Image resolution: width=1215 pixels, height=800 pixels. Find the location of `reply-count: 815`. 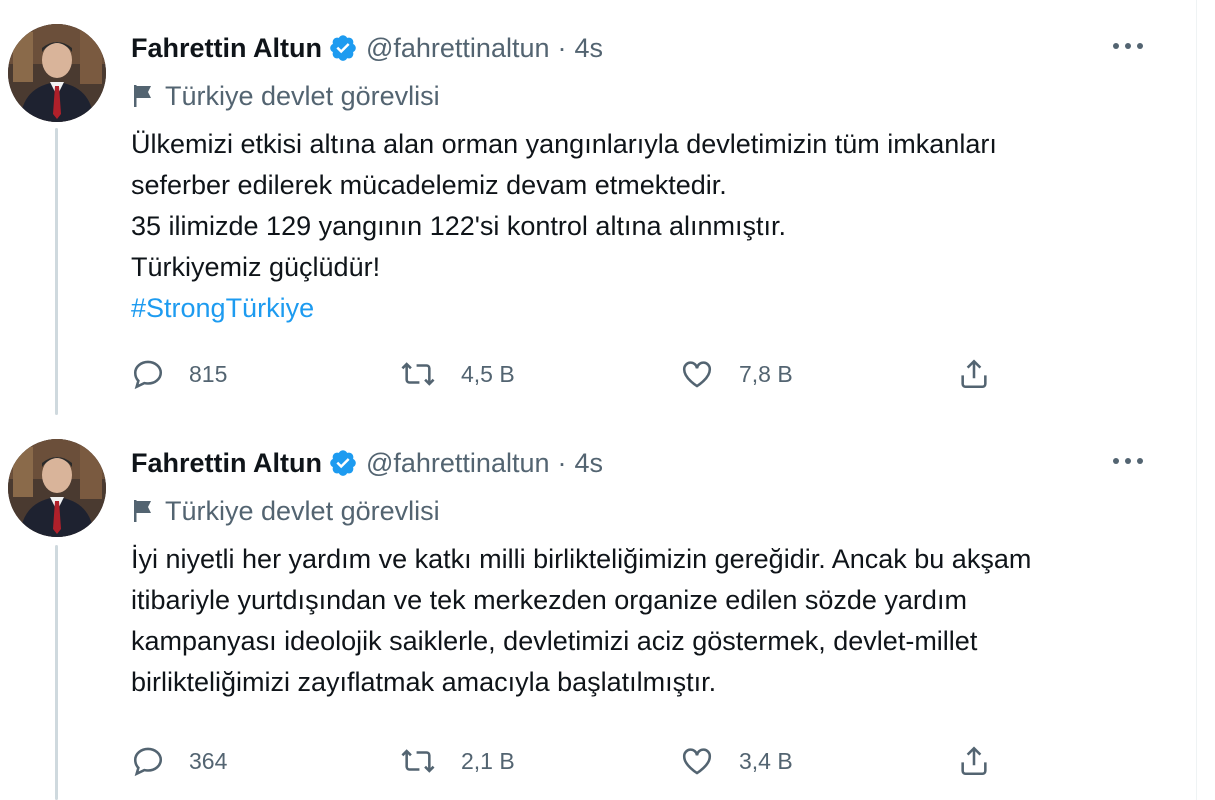

reply-count: 815 is located at coordinates (208, 373).